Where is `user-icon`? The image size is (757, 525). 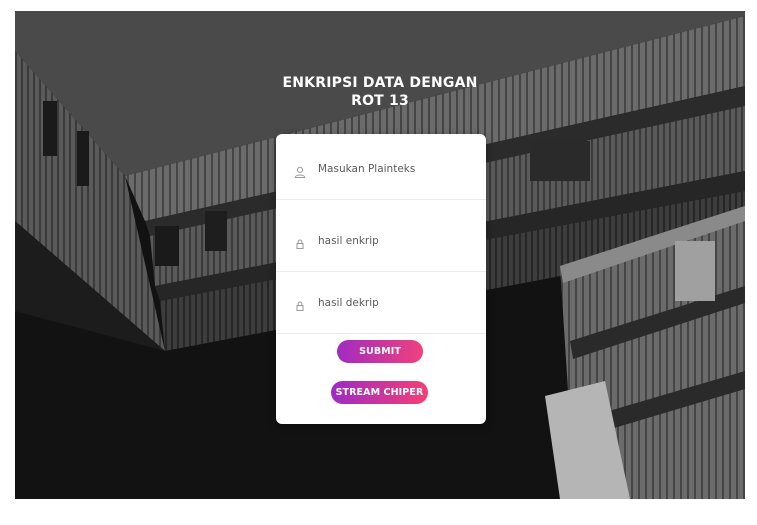 user-icon is located at coordinates (300, 170).